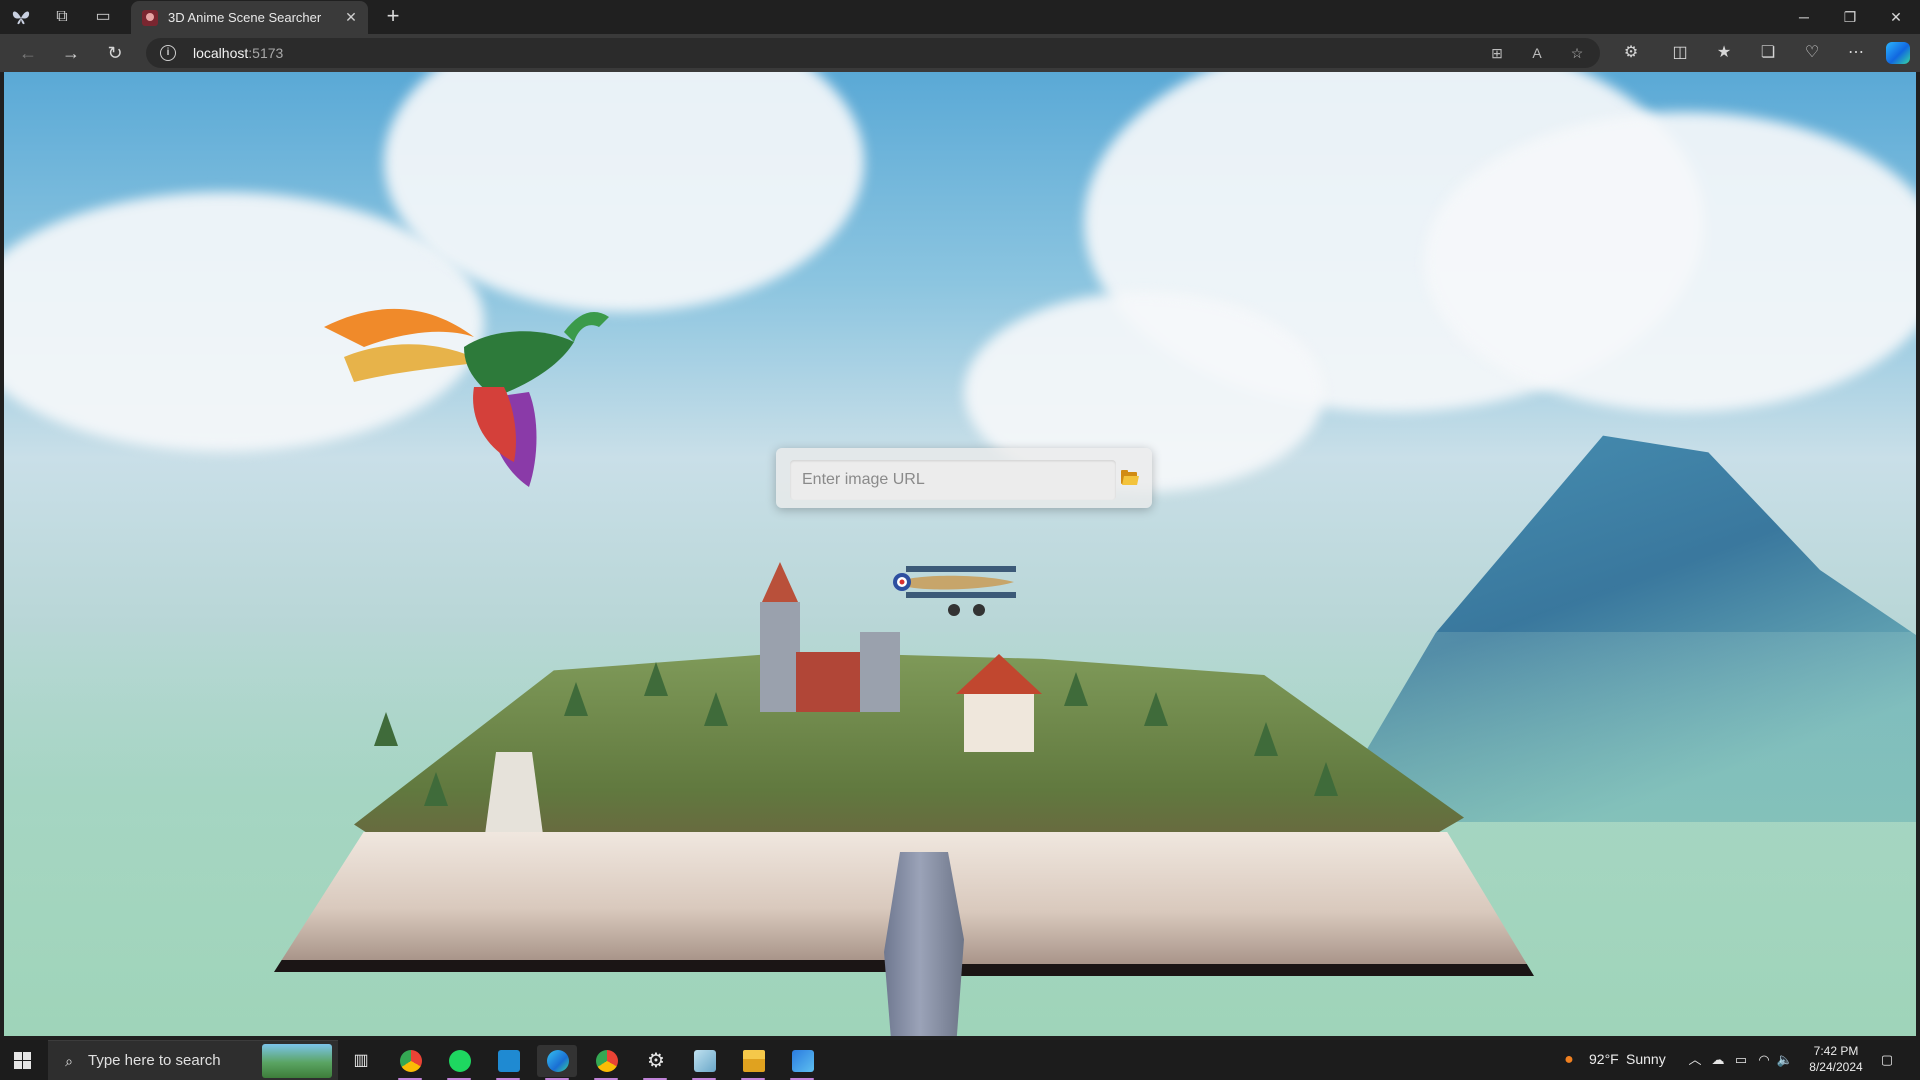  What do you see at coordinates (266, 53) in the screenshot?
I see `url-port: :5173` at bounding box center [266, 53].